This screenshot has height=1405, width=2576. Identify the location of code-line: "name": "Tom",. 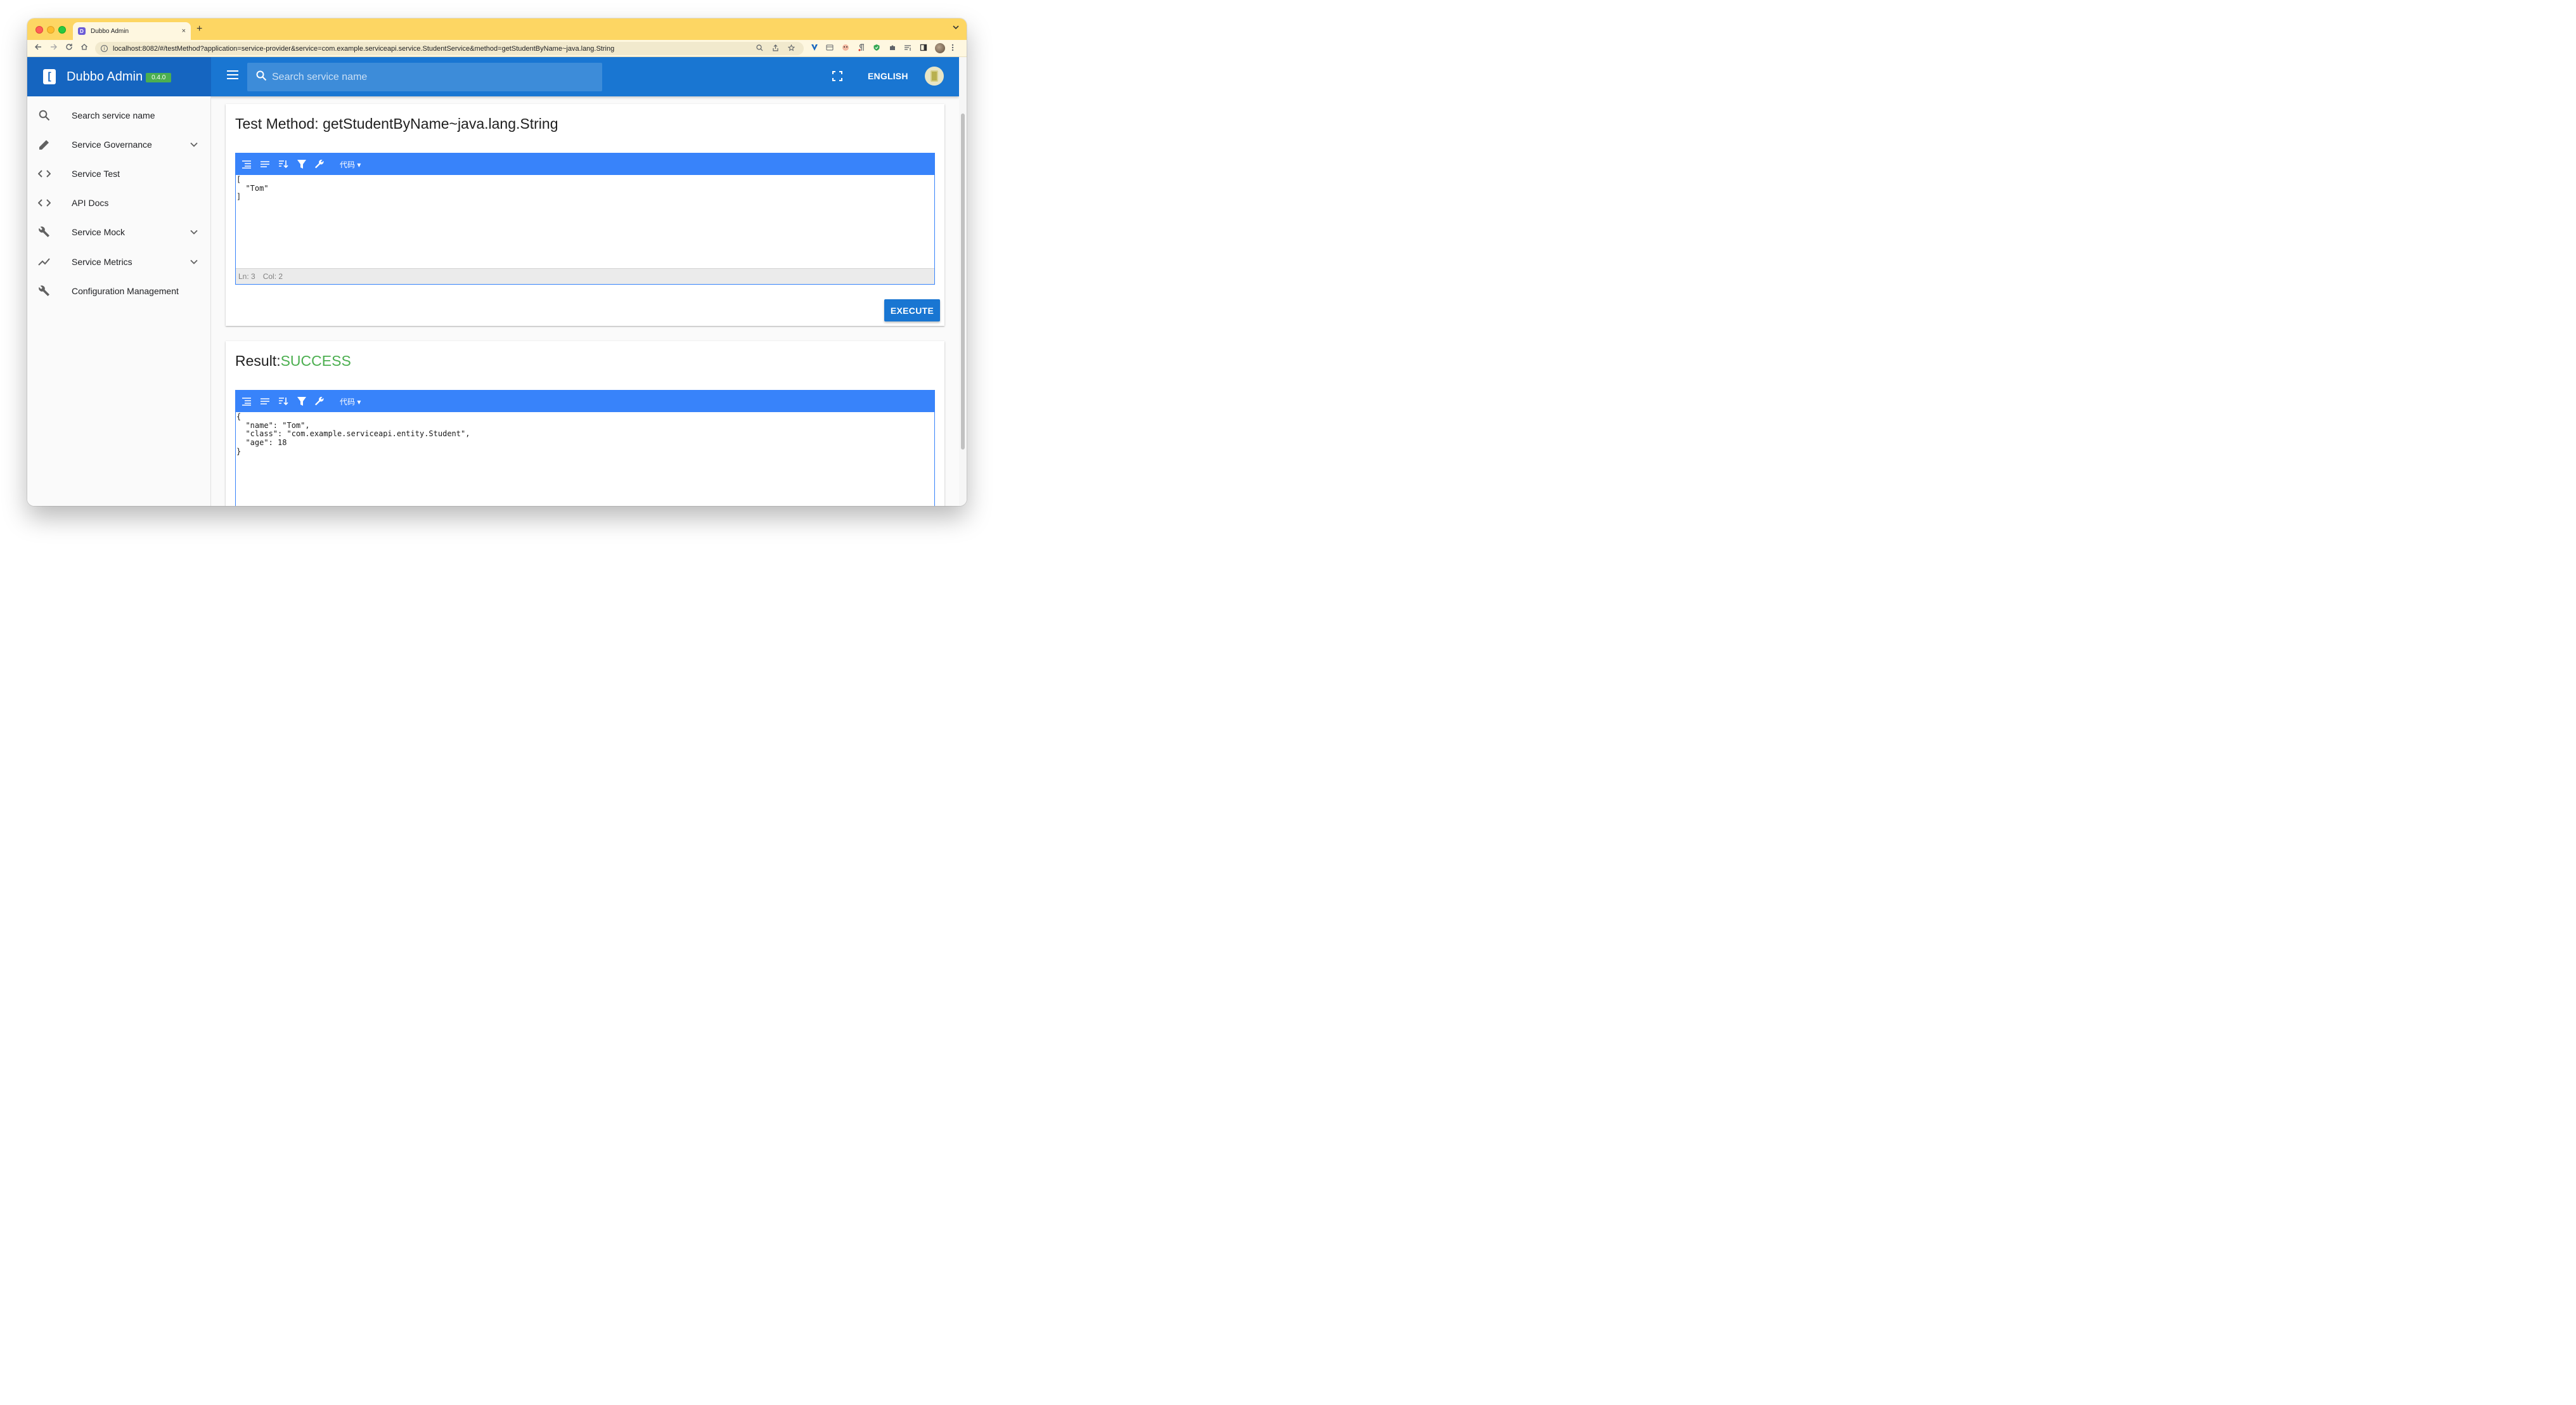
(273, 425).